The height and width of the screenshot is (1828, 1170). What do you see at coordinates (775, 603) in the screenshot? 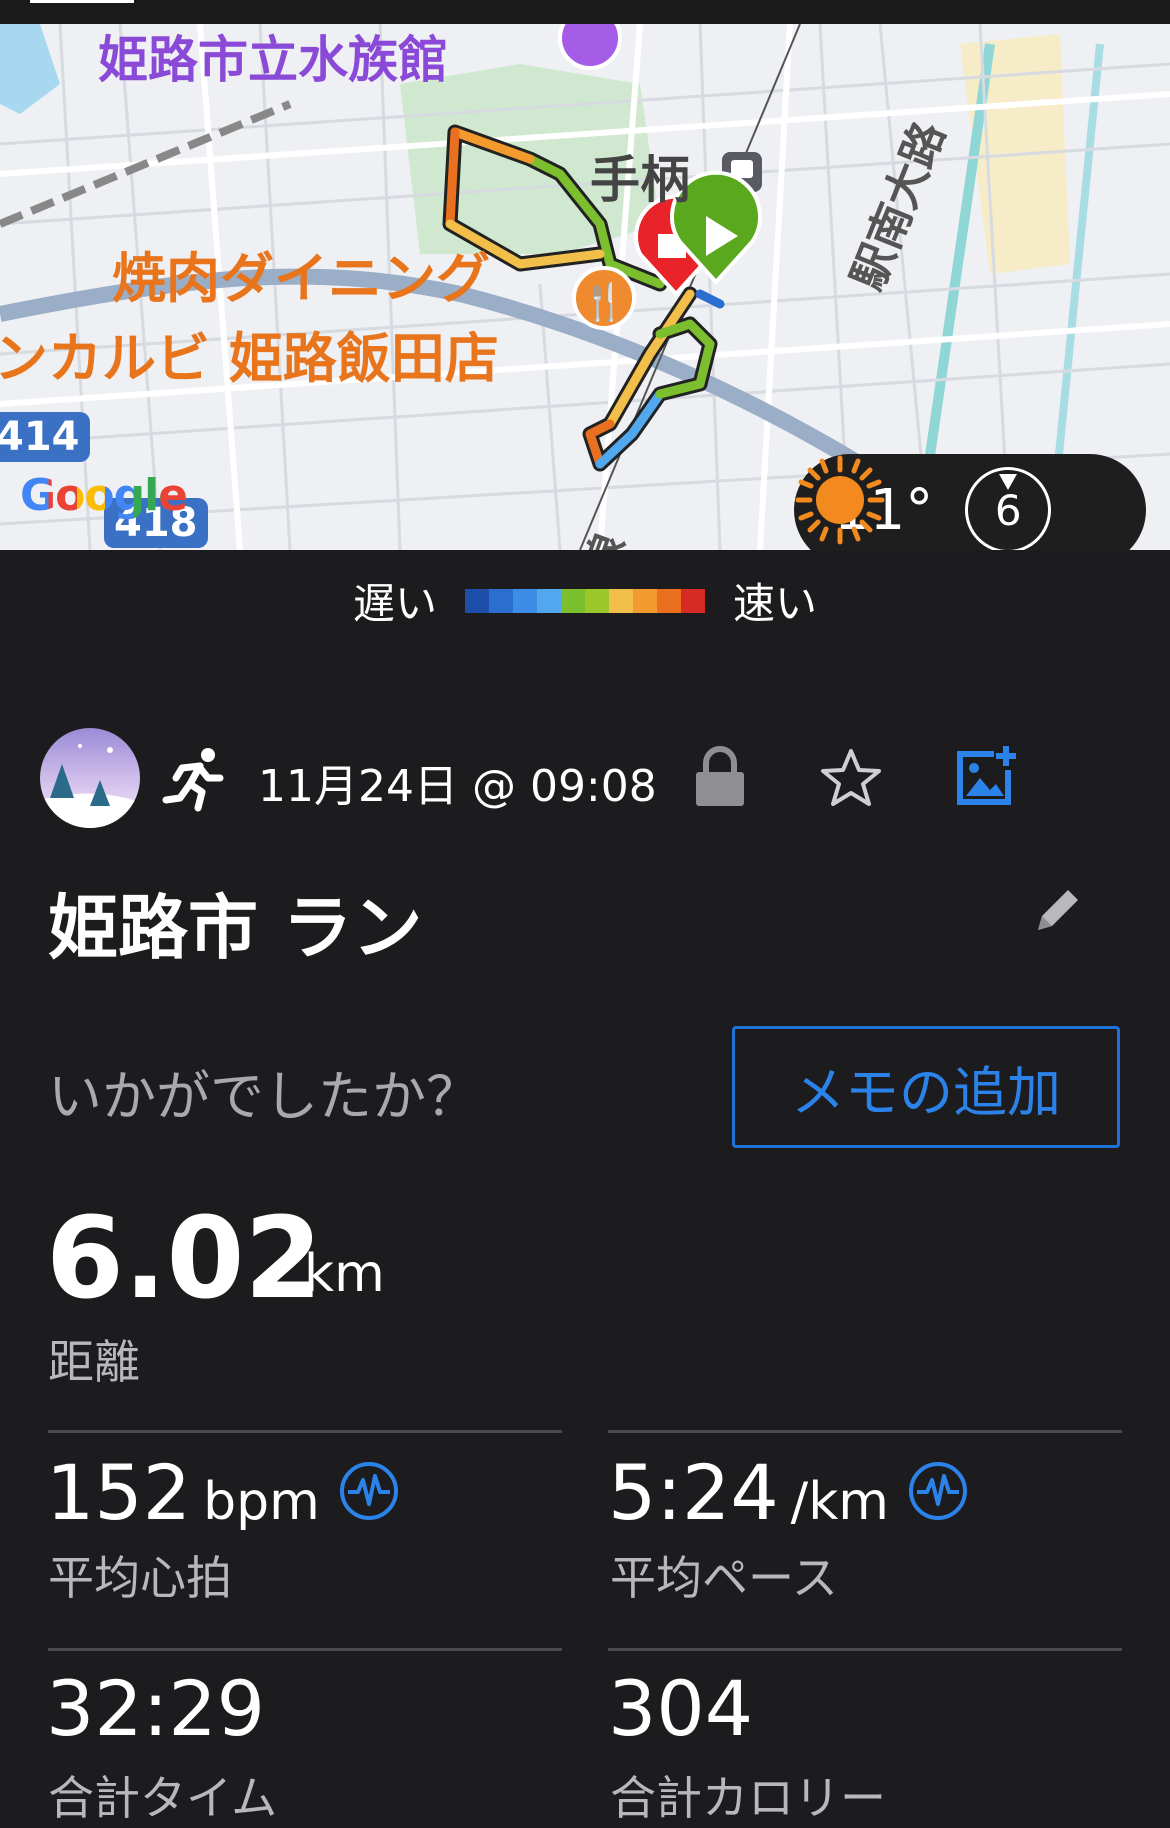
I see `legend-fast-label: 速い` at bounding box center [775, 603].